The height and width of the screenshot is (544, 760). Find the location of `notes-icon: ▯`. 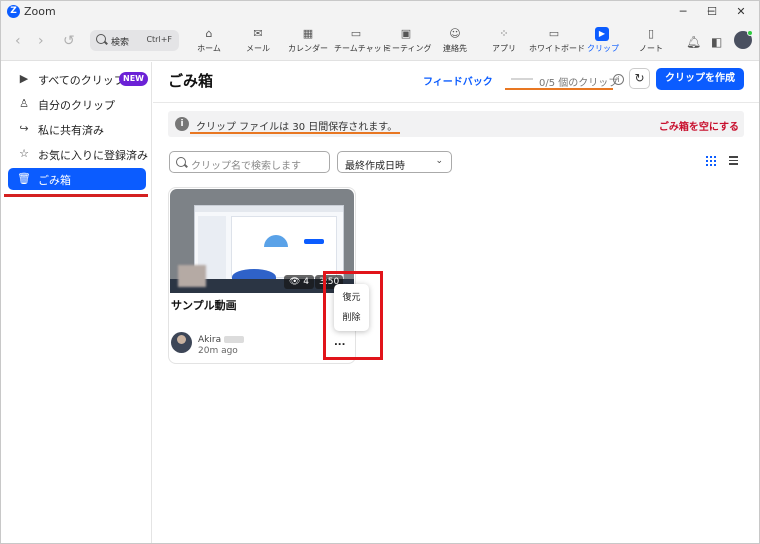

notes-icon: ▯ is located at coordinates (651, 33).